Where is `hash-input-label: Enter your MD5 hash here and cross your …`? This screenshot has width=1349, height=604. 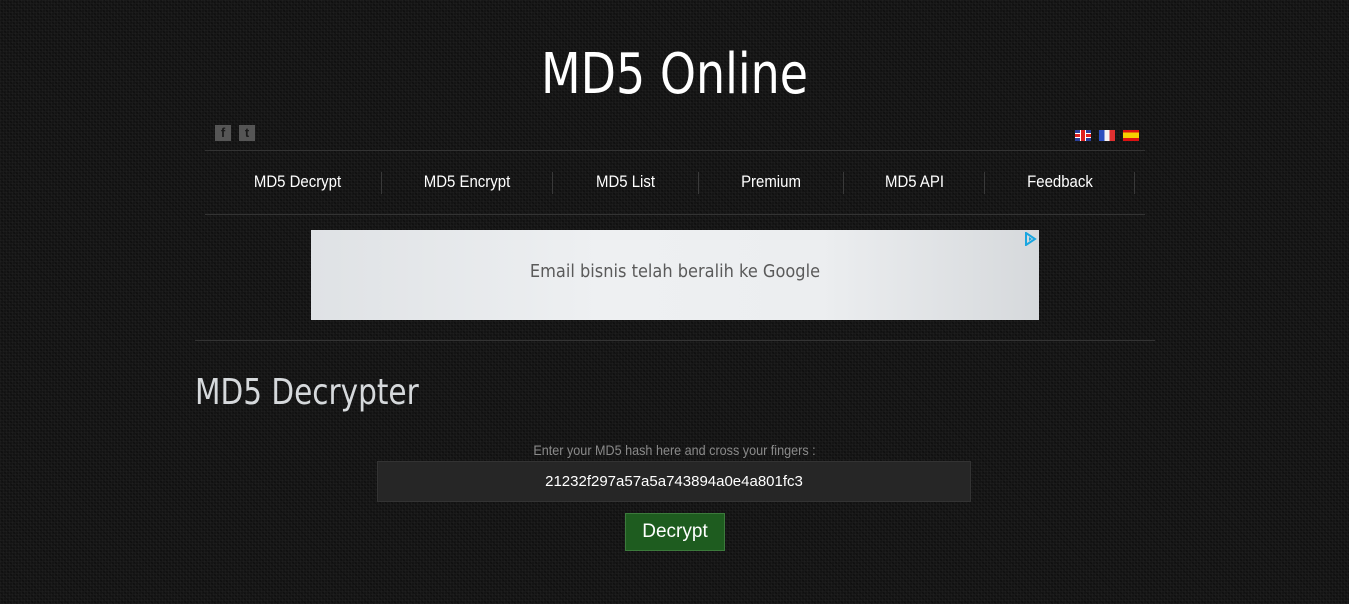
hash-input-label: Enter your MD5 hash here and cross your … is located at coordinates (674, 450).